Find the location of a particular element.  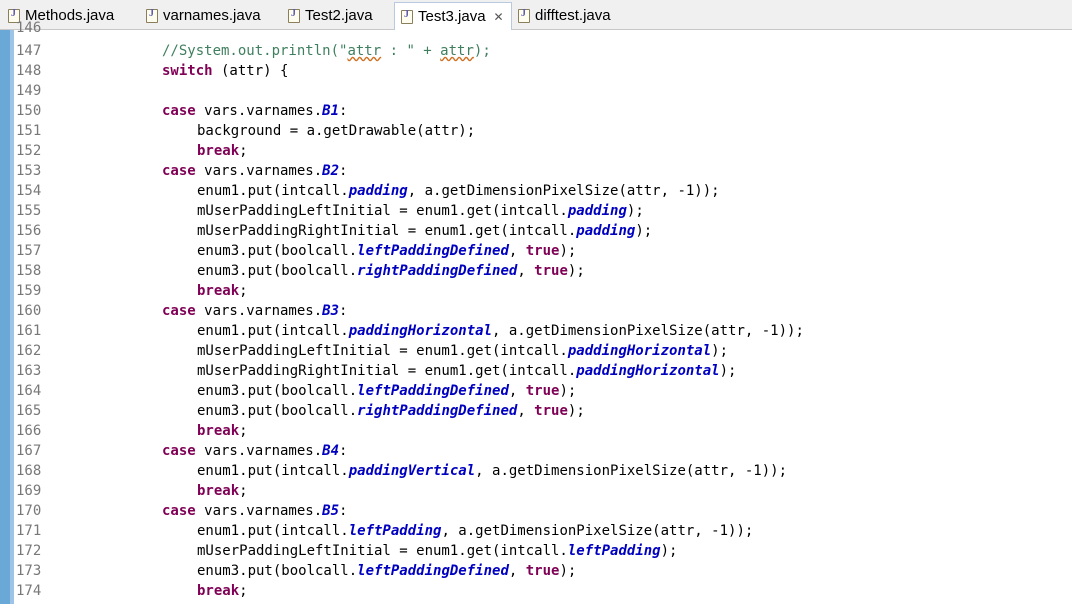

line-number: 173 is located at coordinates (29, 571).